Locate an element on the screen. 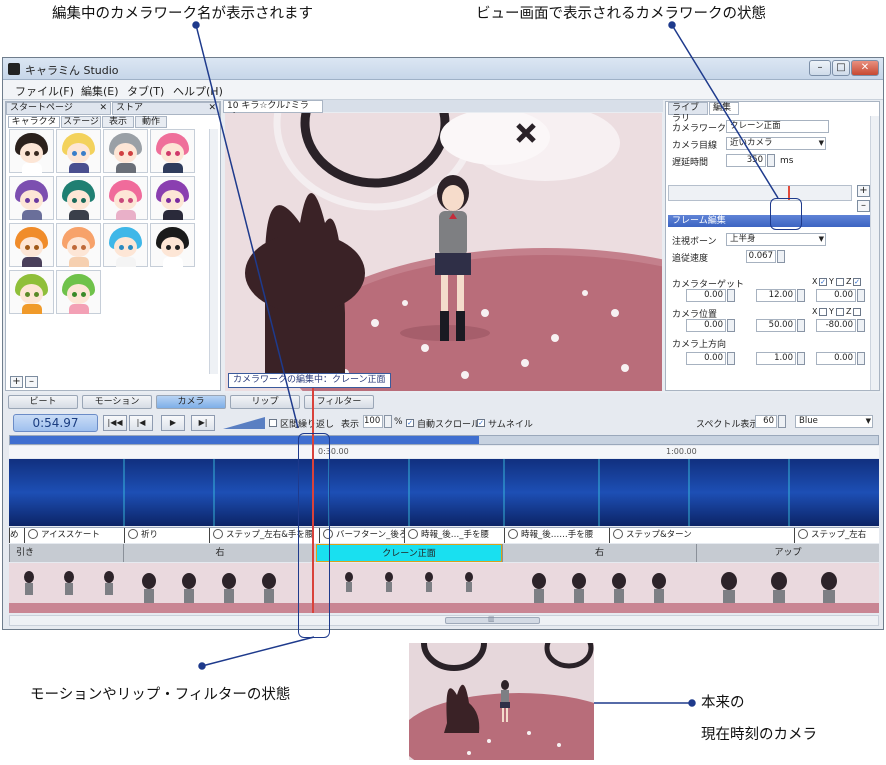 The height and width of the screenshot is (765, 886). position-y-field: 50.00 is located at coordinates (776, 325).